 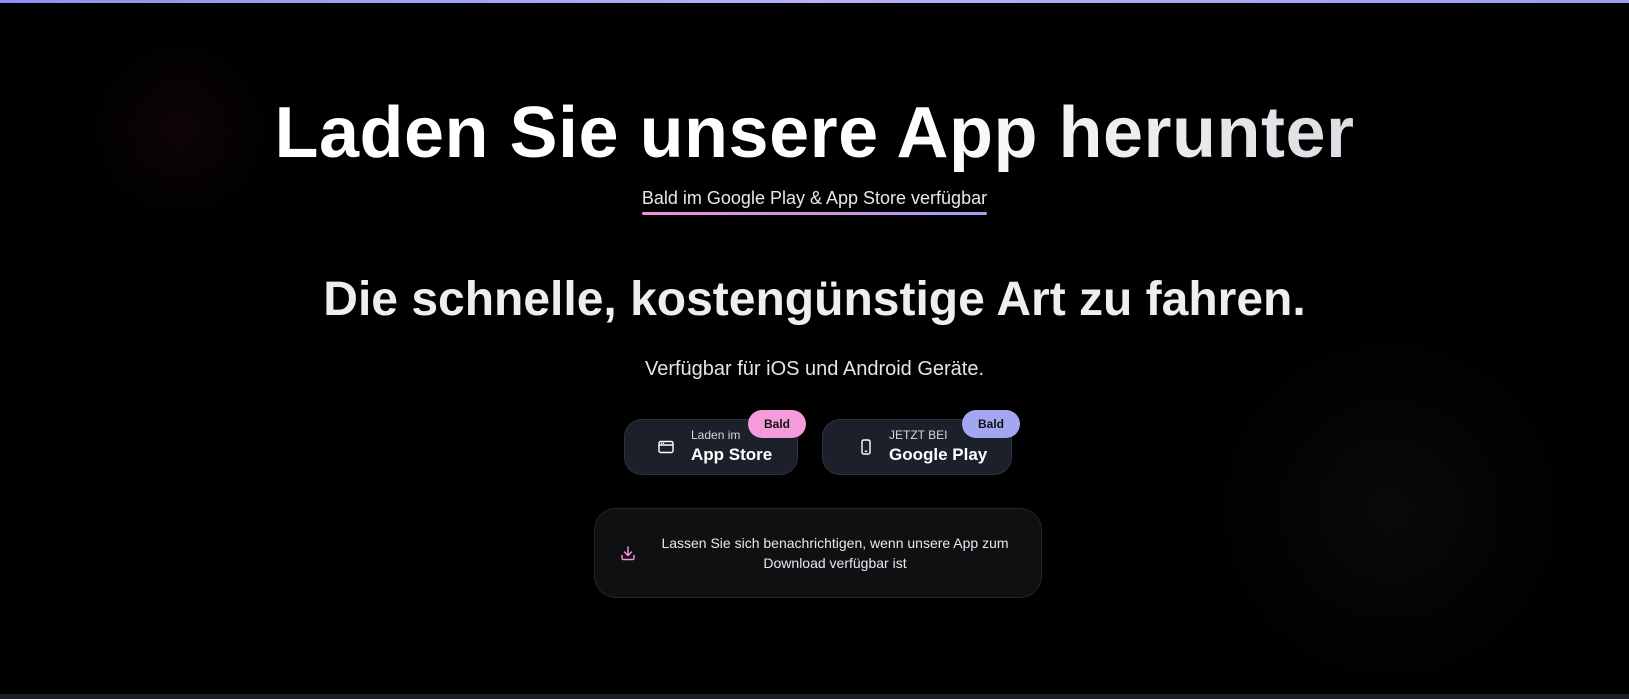 What do you see at coordinates (628, 553) in the screenshot?
I see `download-icon` at bounding box center [628, 553].